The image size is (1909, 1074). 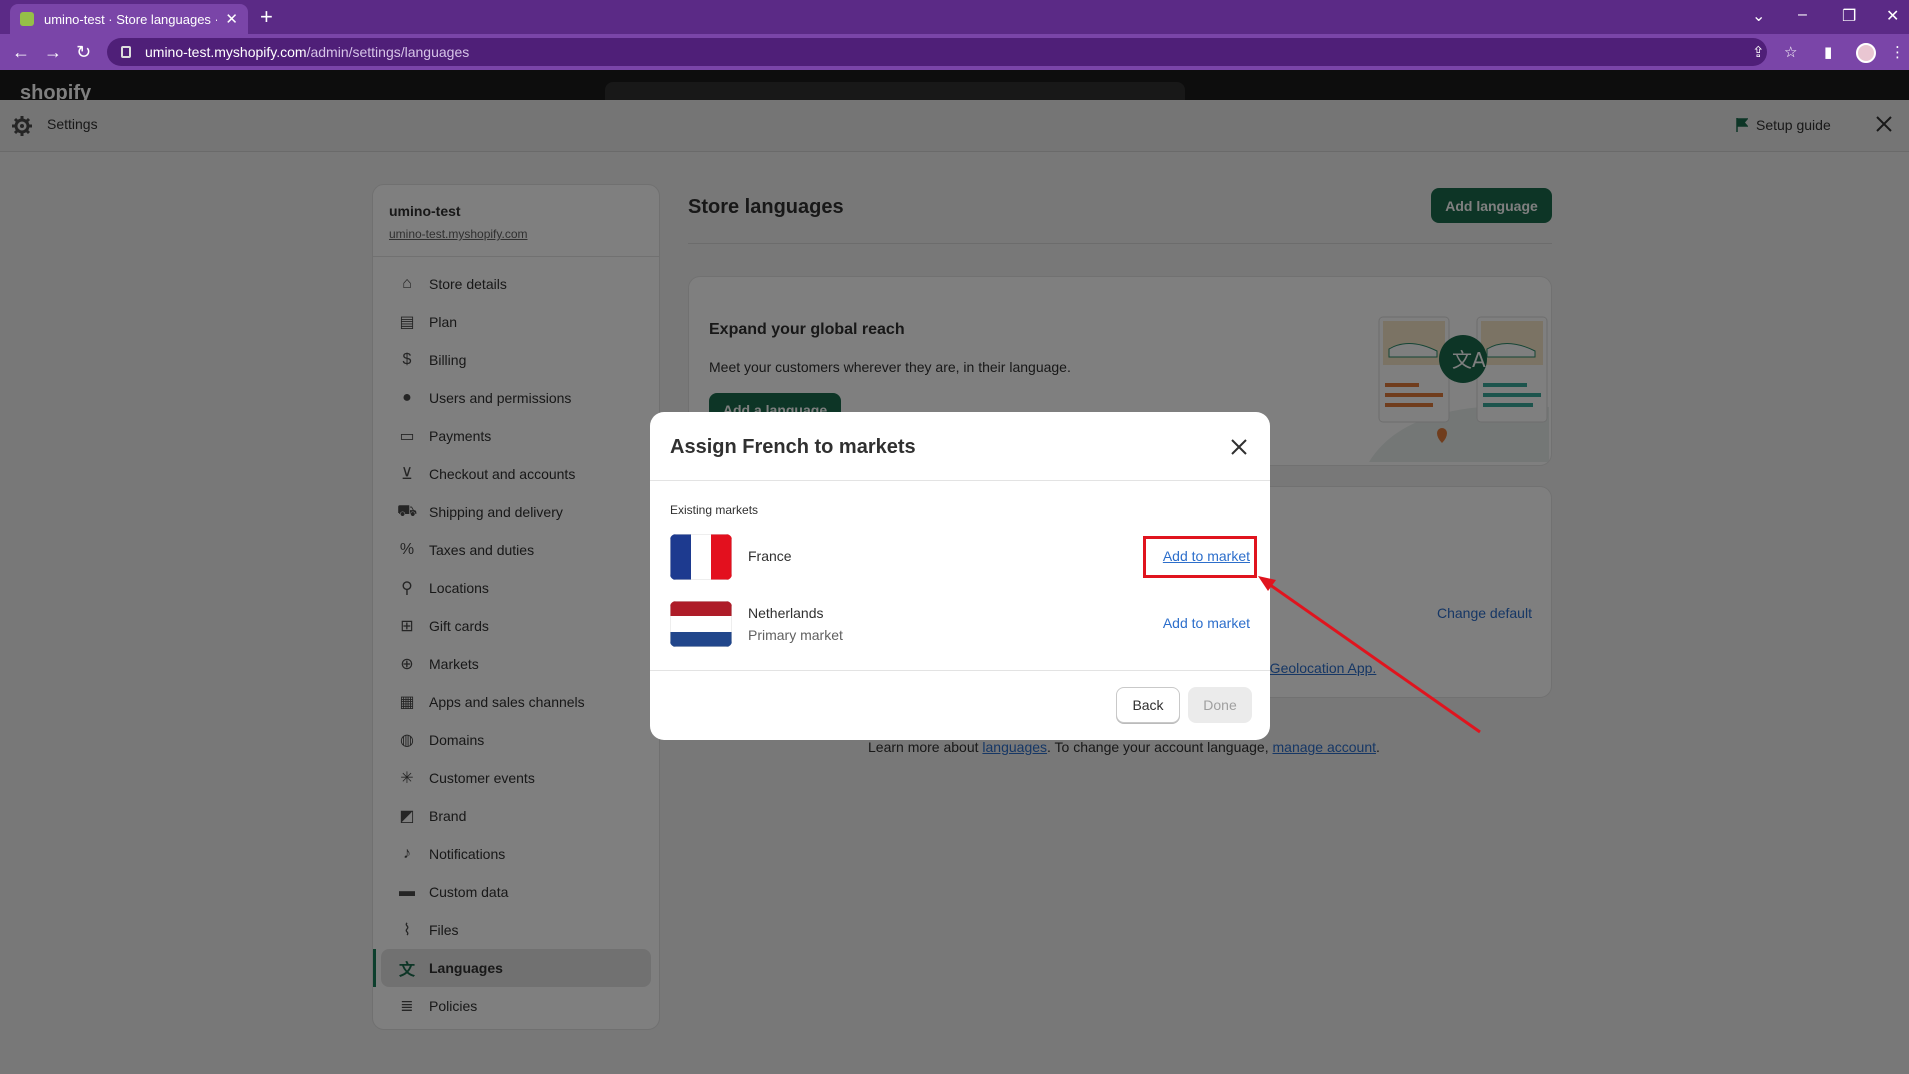 I want to click on url-host: umino-test.myshopify.com, so click(x=226, y=52).